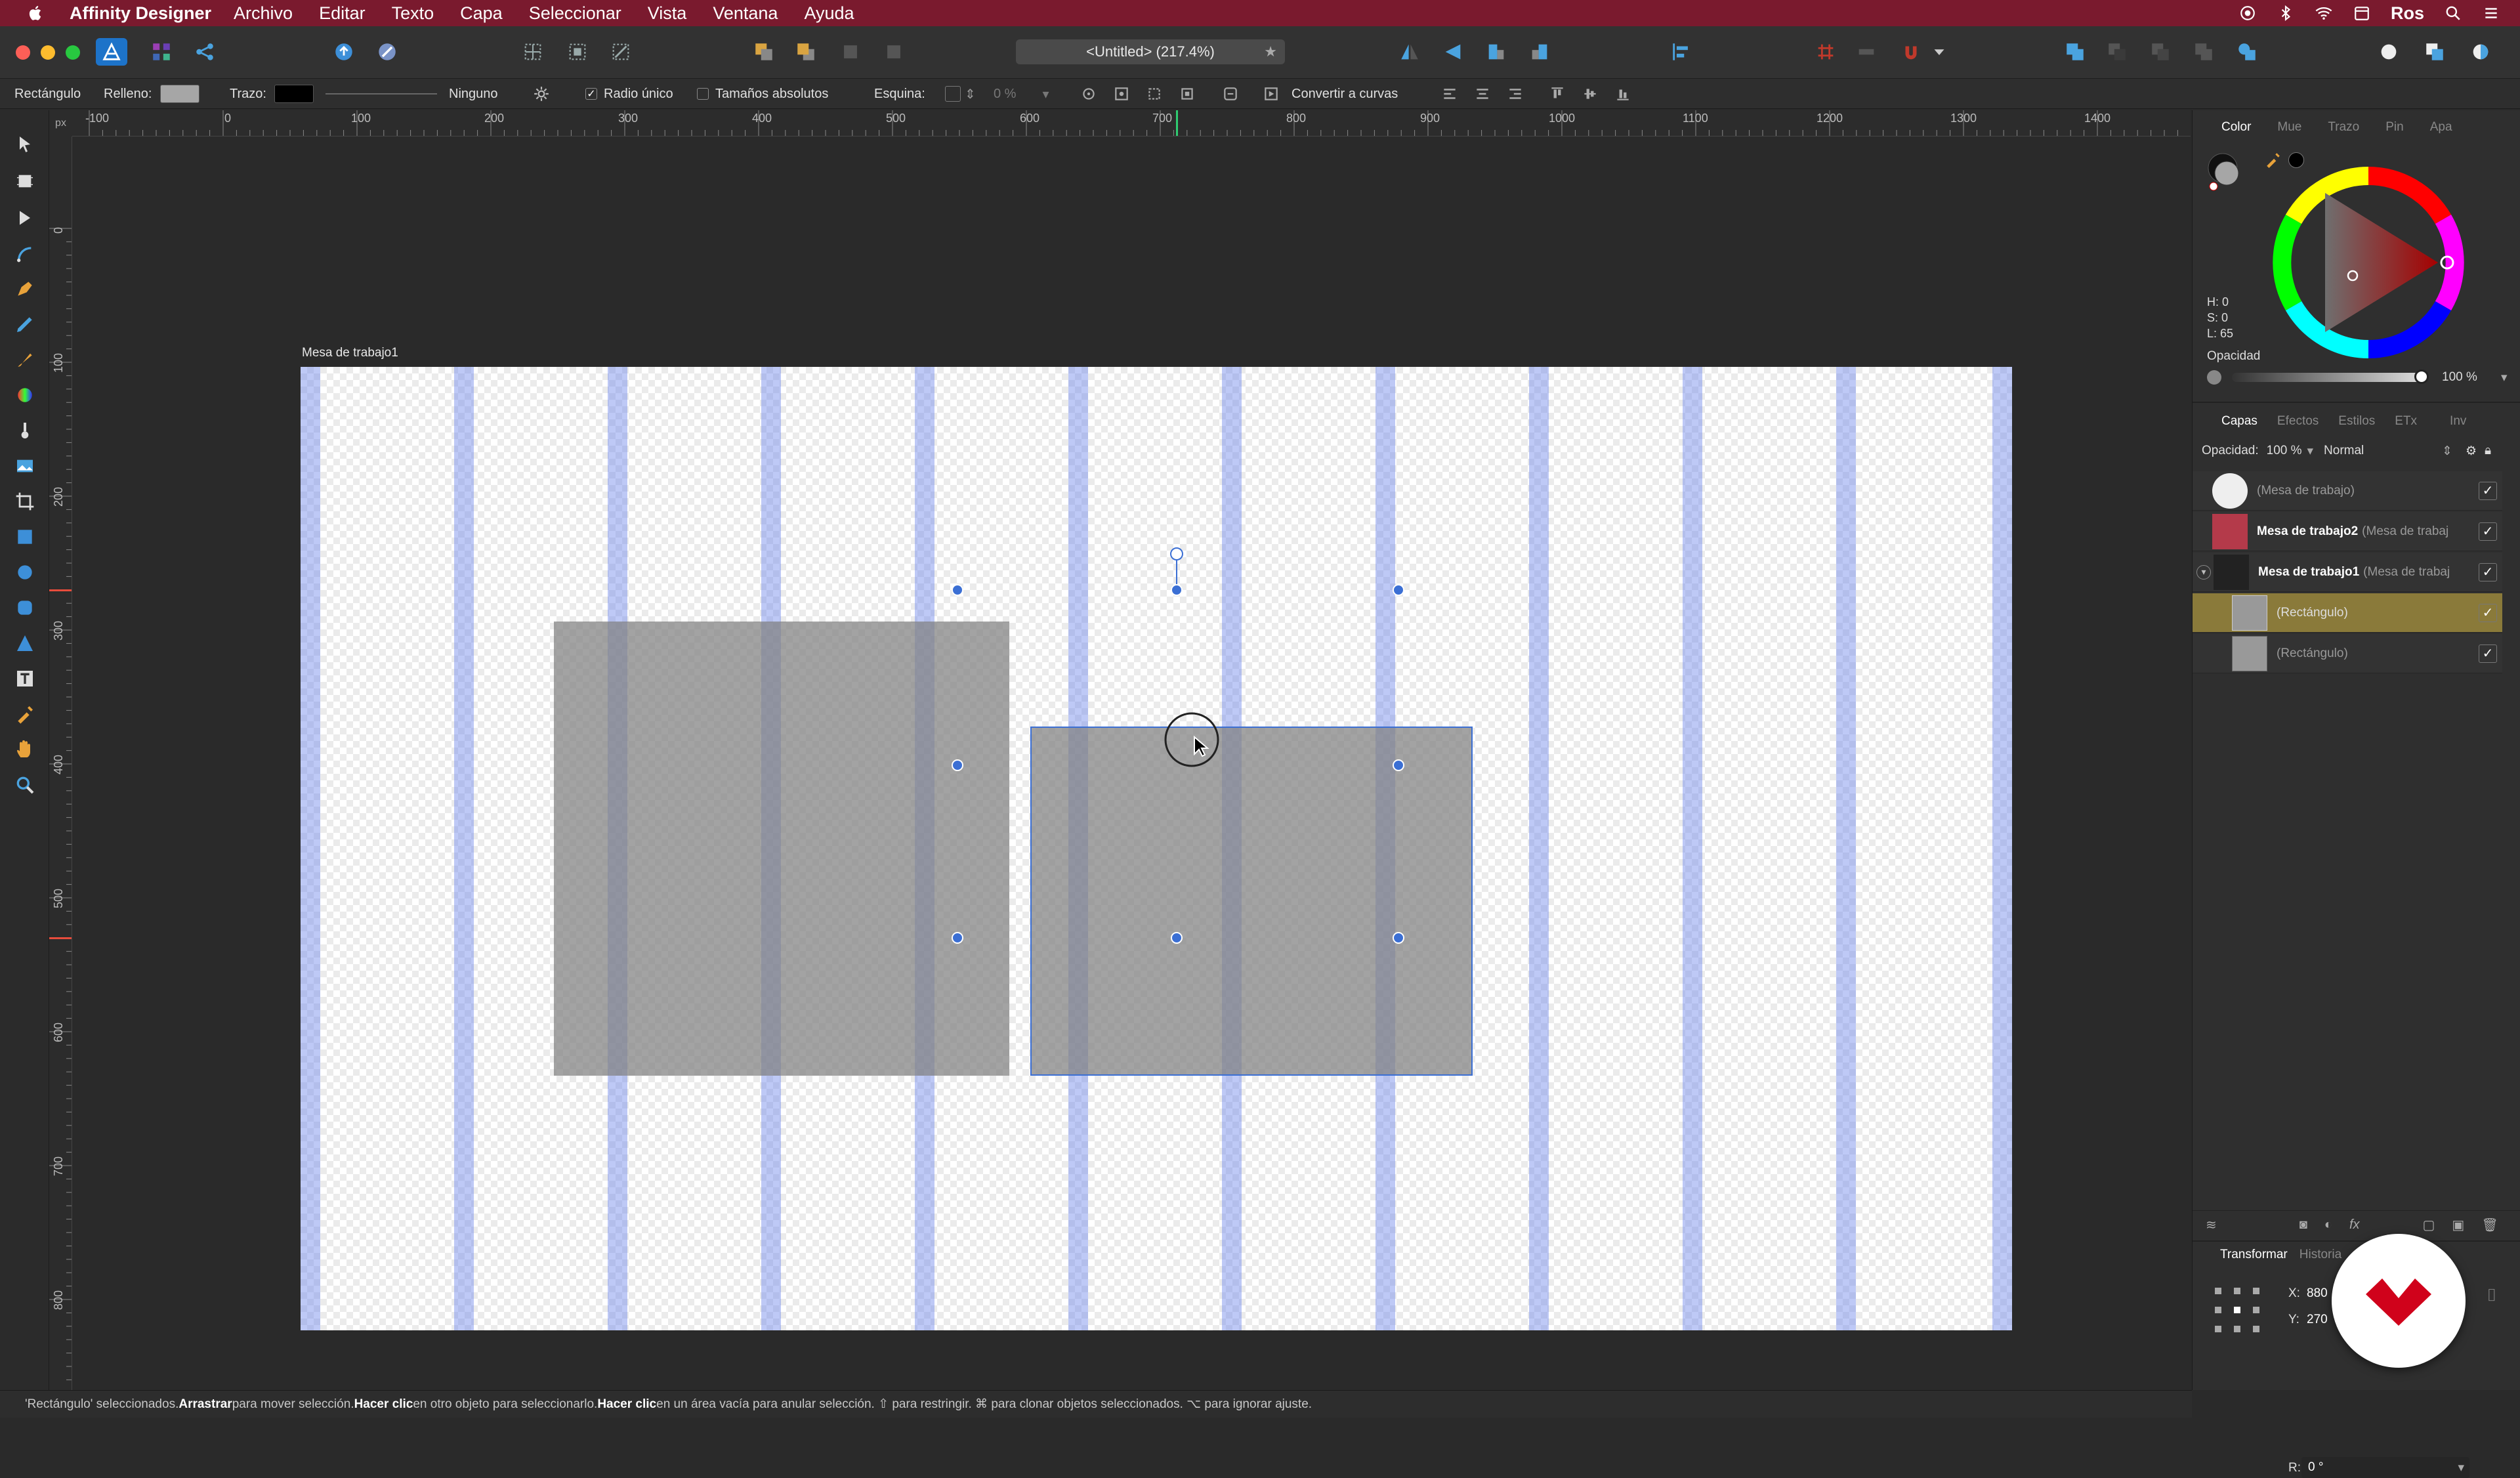 The width and height of the screenshot is (2520, 1478). I want to click on adjustment-icon: ◐, so click(2328, 1225).